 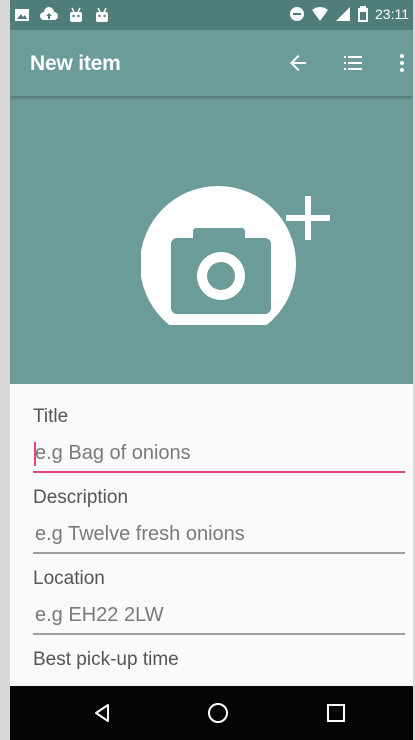 I want to click on wifi-icon, so click(x=320, y=13).